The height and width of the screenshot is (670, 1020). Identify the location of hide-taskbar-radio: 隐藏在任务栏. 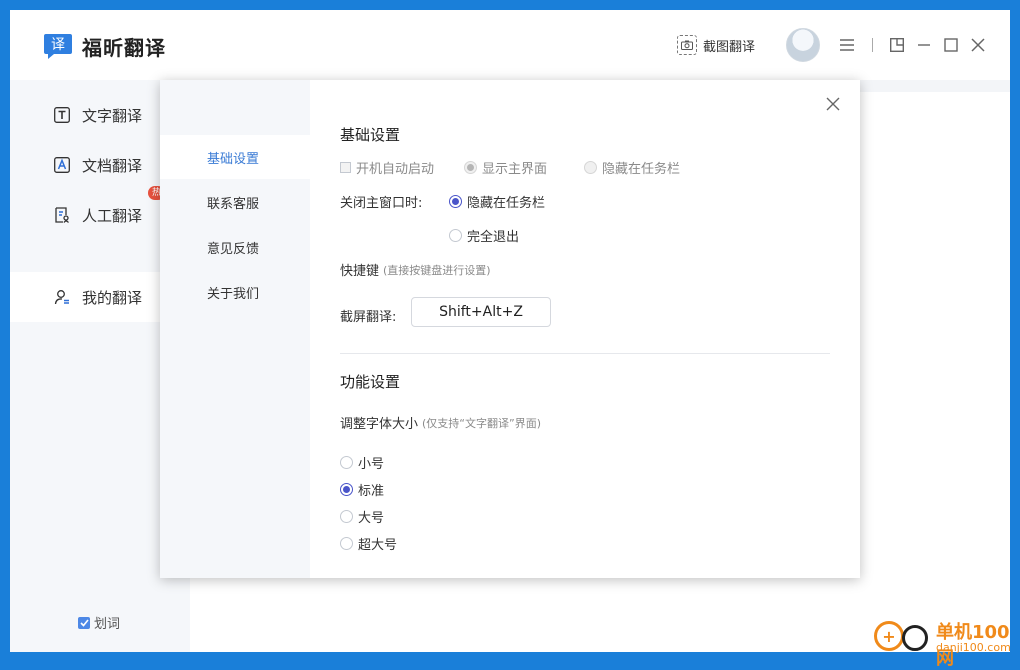
(632, 167).